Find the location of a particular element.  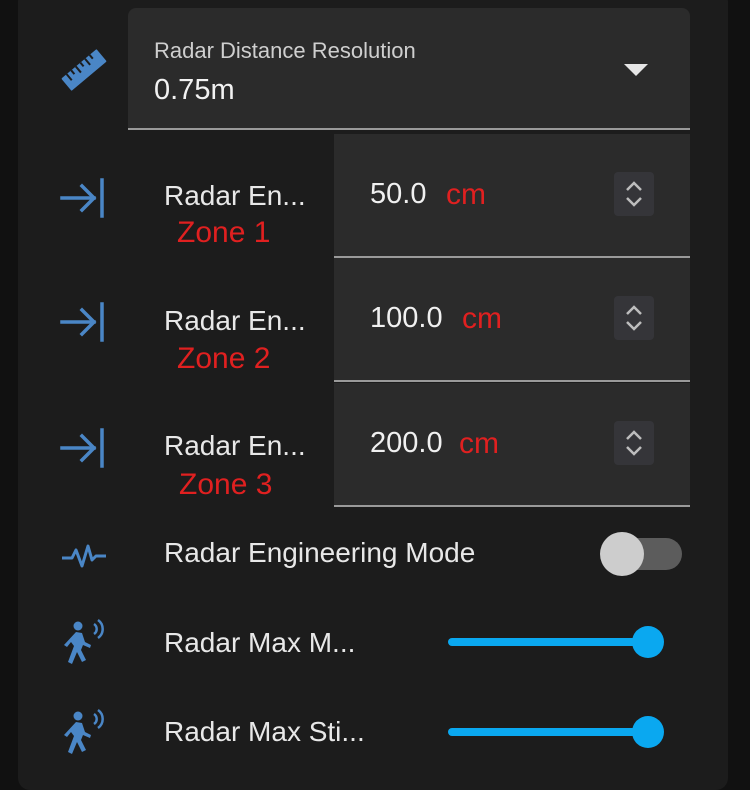

zone-3-name: Zone 3 is located at coordinates (226, 484).